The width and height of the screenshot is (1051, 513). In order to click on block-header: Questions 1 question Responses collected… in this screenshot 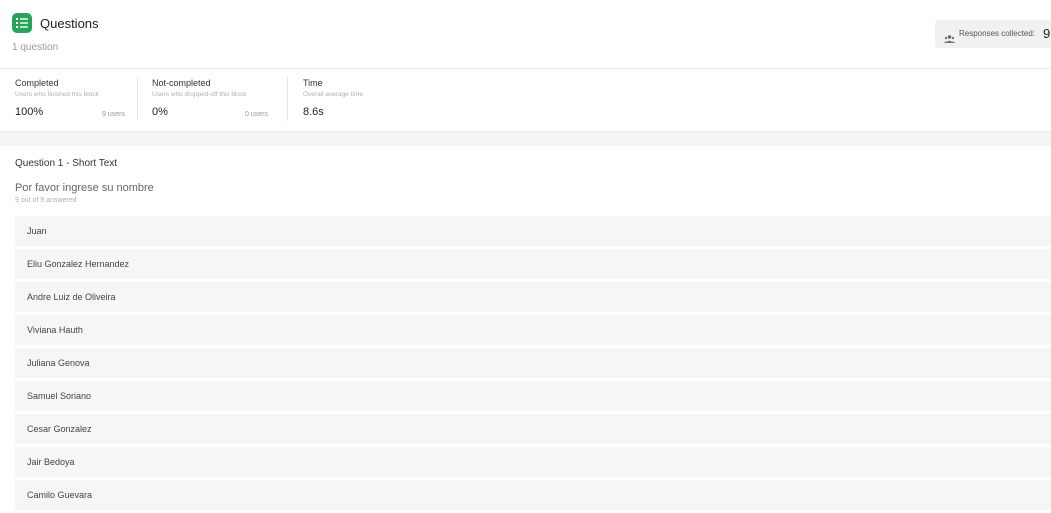, I will do `click(525, 34)`.